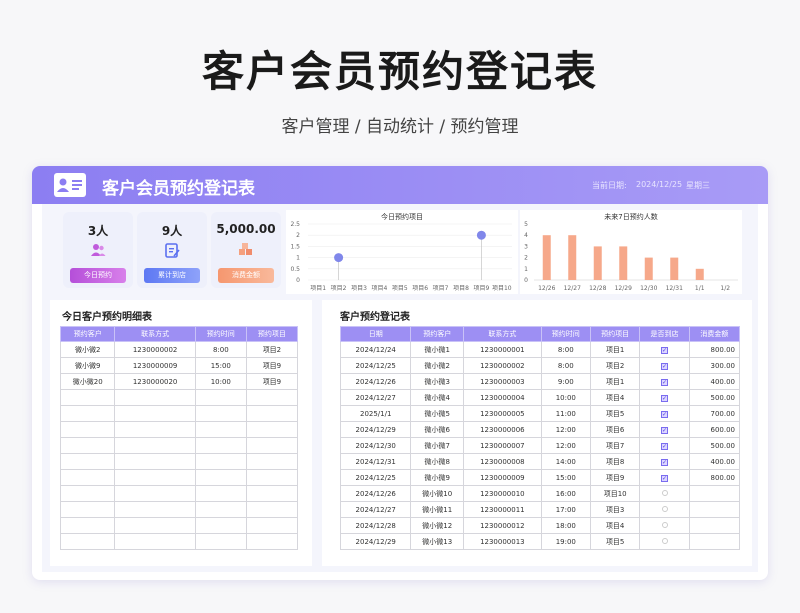 This screenshot has height=613, width=800. I want to click on x-tick-label: 项目9, so click(481, 288).